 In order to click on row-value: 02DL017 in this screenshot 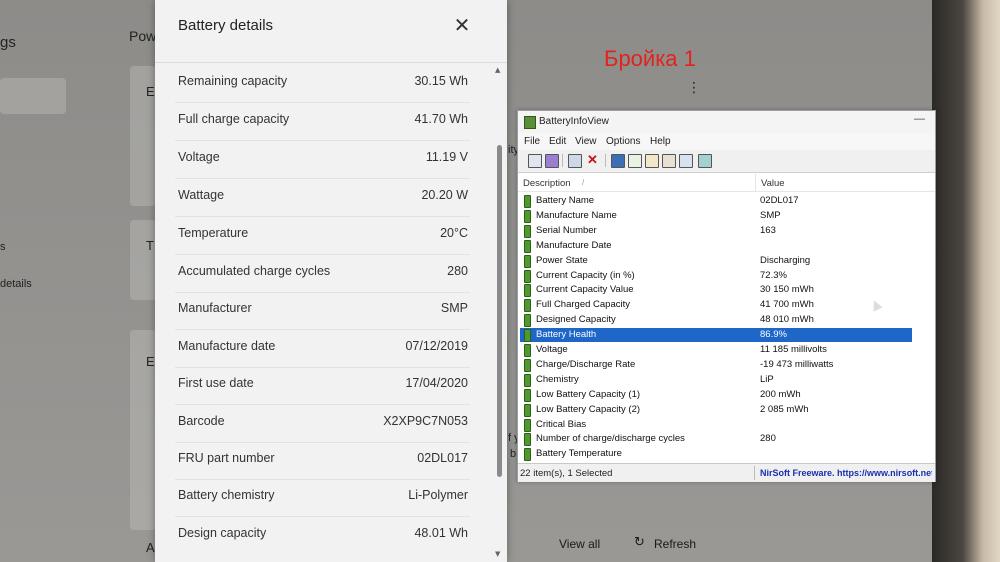, I will do `click(779, 200)`.